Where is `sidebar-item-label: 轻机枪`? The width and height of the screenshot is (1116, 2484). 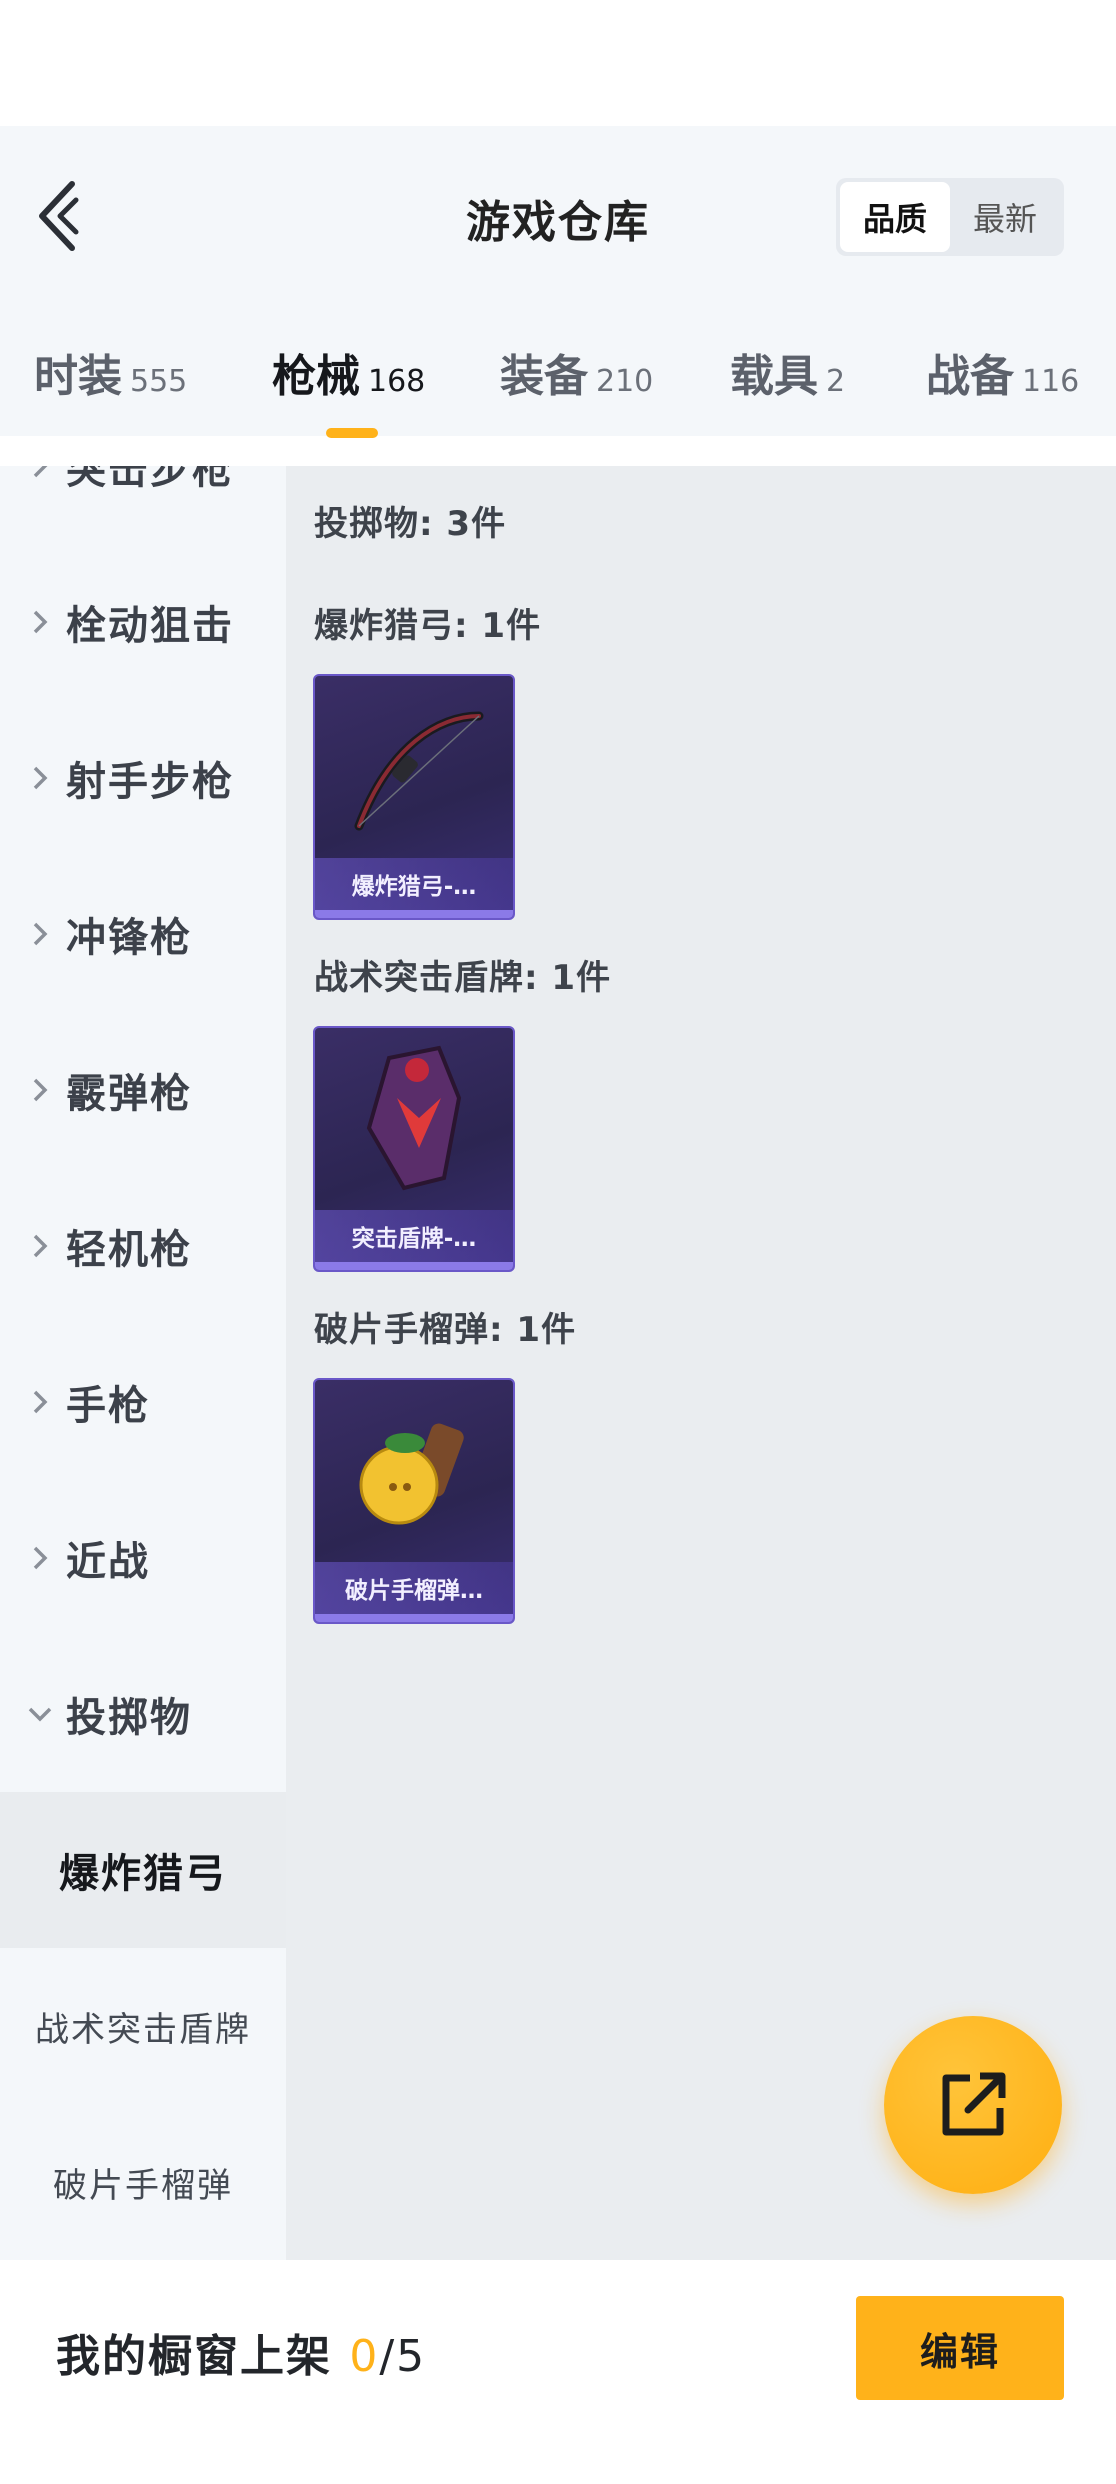
sidebar-item-label: 轻机枪 is located at coordinates (129, 1250).